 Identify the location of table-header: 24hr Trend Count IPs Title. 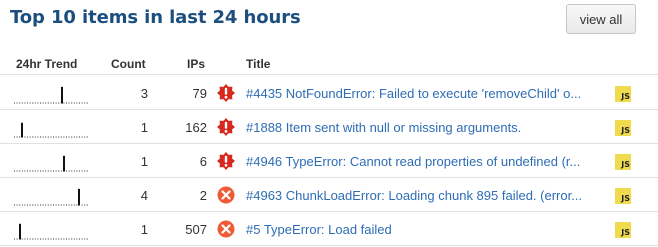
(329, 64).